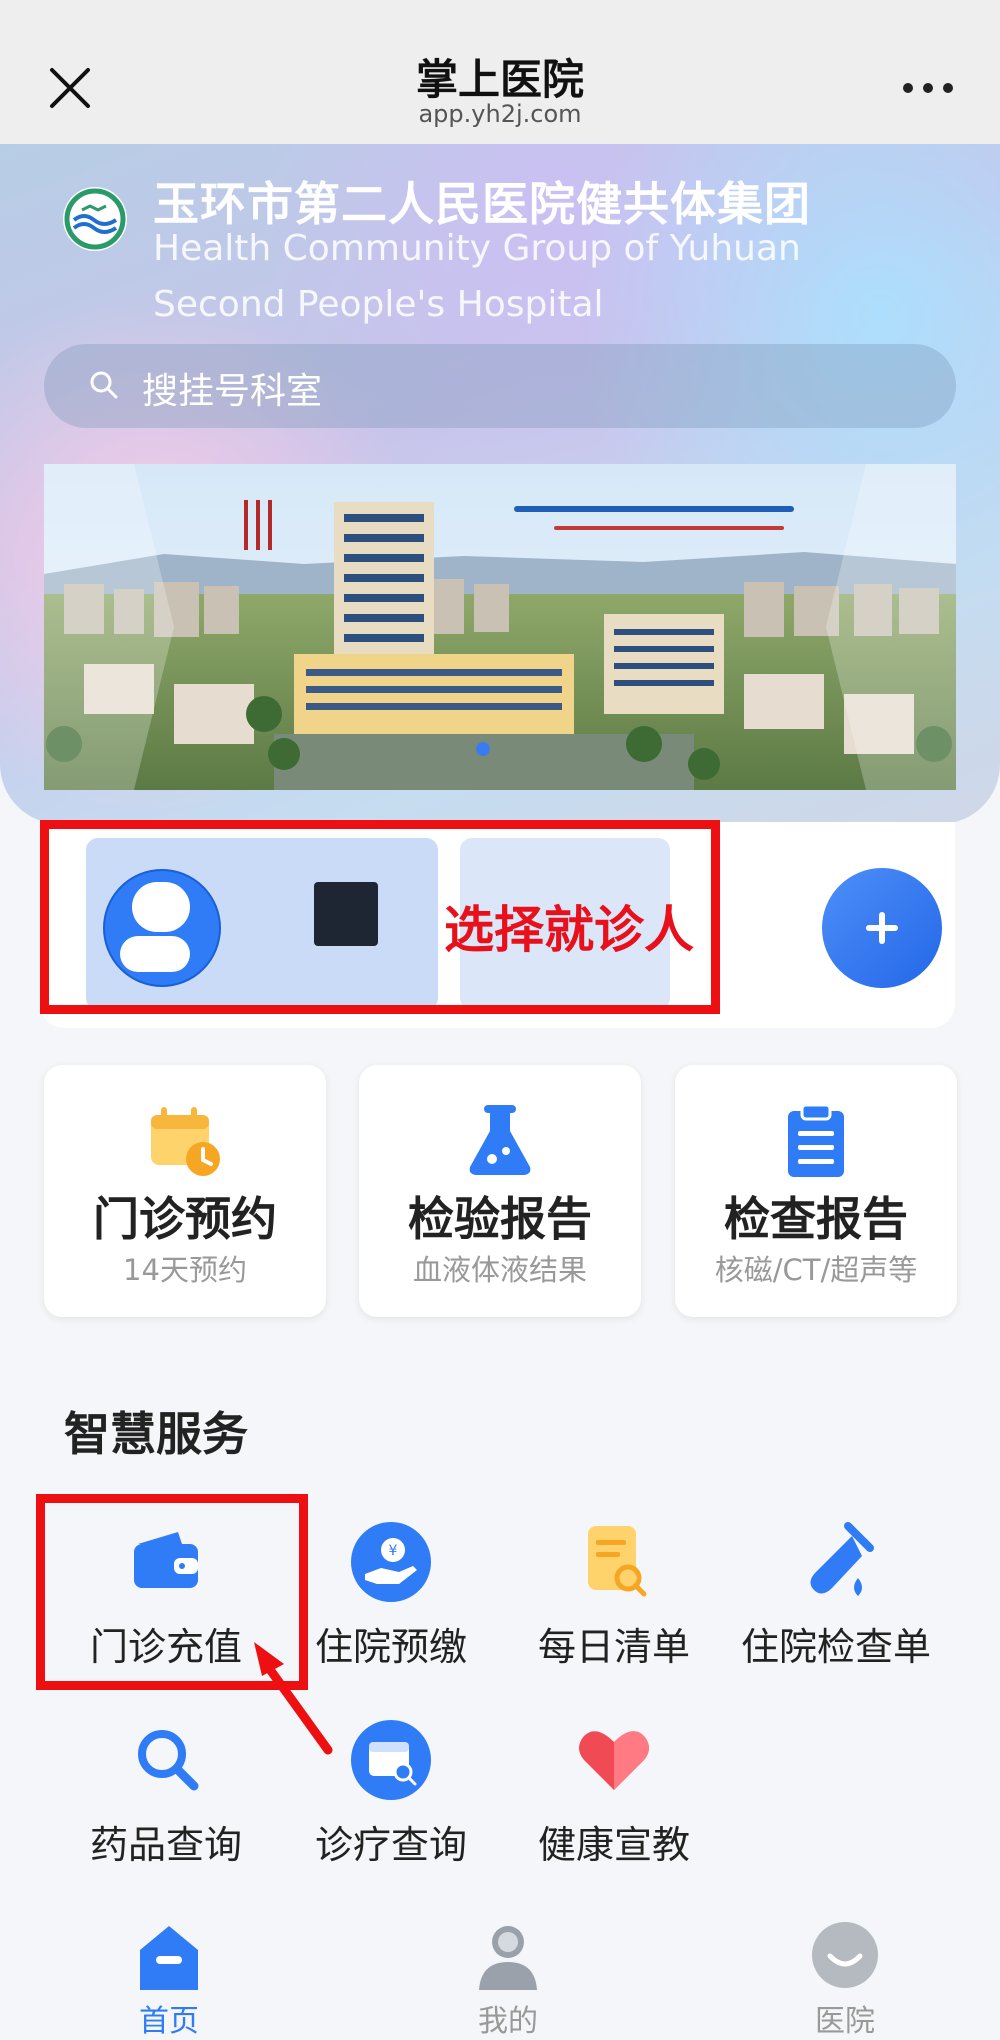 The image size is (1000, 2040). I want to click on service-label: 健康宣教, so click(613, 1845).